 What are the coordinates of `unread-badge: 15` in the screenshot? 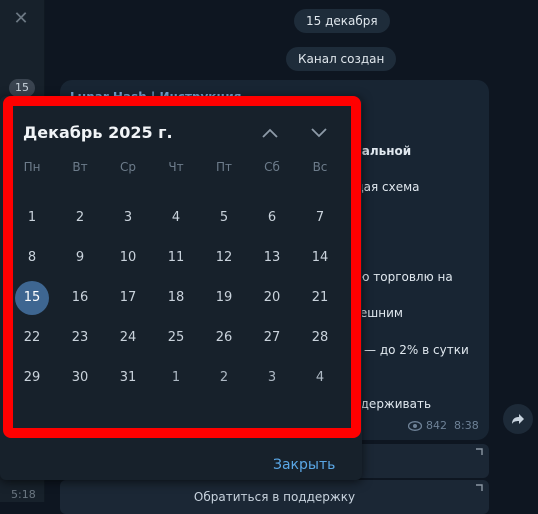 It's located at (22, 88).